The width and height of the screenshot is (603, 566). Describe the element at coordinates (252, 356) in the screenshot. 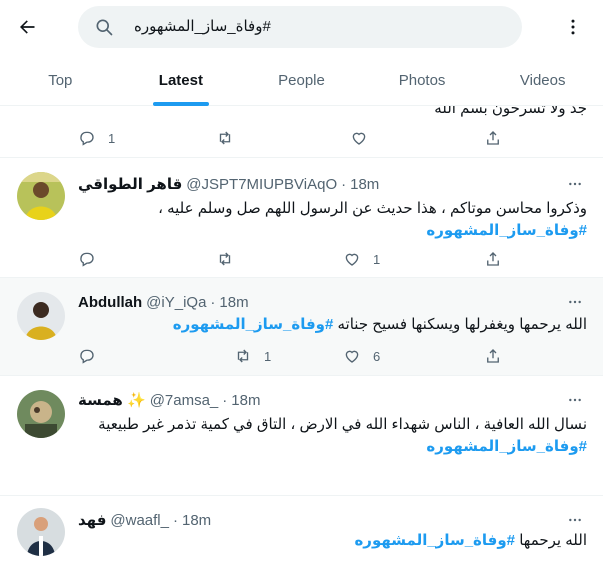

I see `retweet-button: 1` at that location.